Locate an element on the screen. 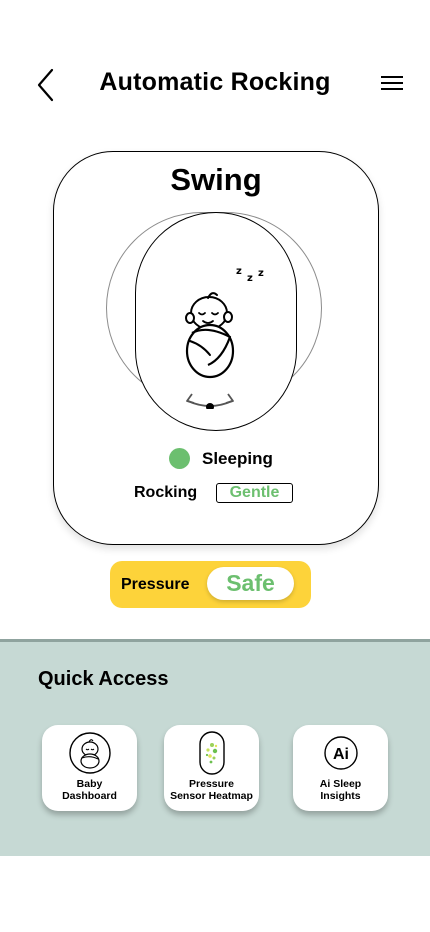 The width and height of the screenshot is (430, 932). menu-button is located at coordinates (392, 84).